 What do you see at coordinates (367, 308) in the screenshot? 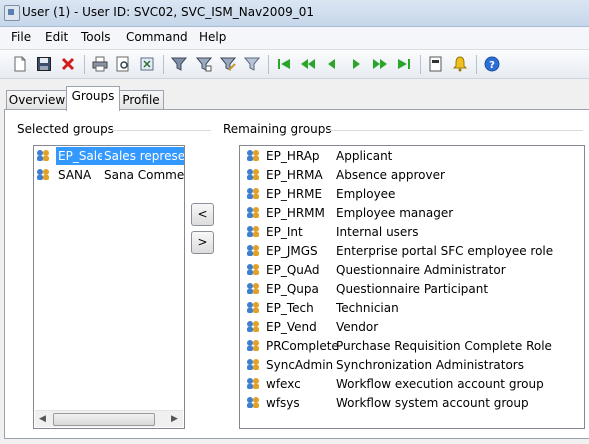
I see `group-description: Technician` at bounding box center [367, 308].